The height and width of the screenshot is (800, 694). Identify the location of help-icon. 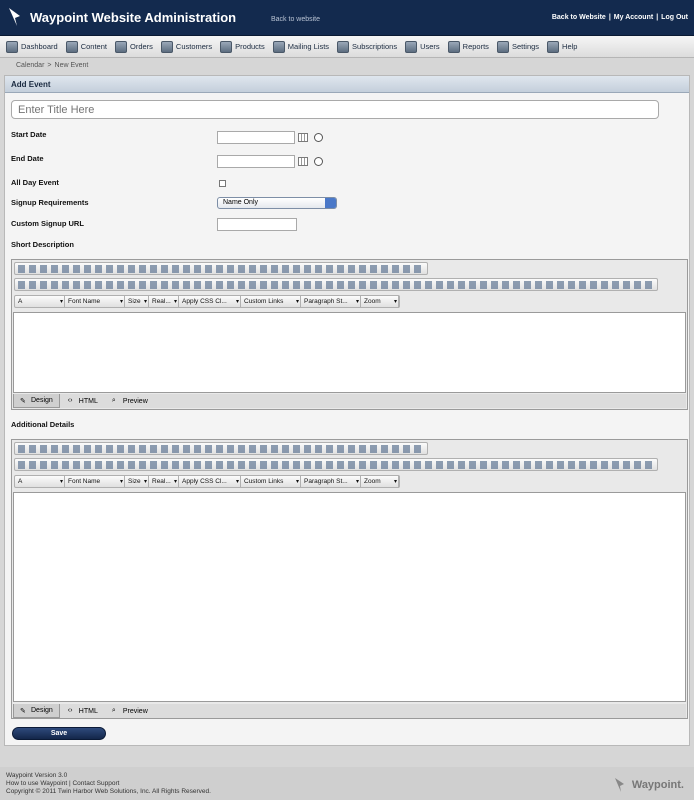
(553, 46).